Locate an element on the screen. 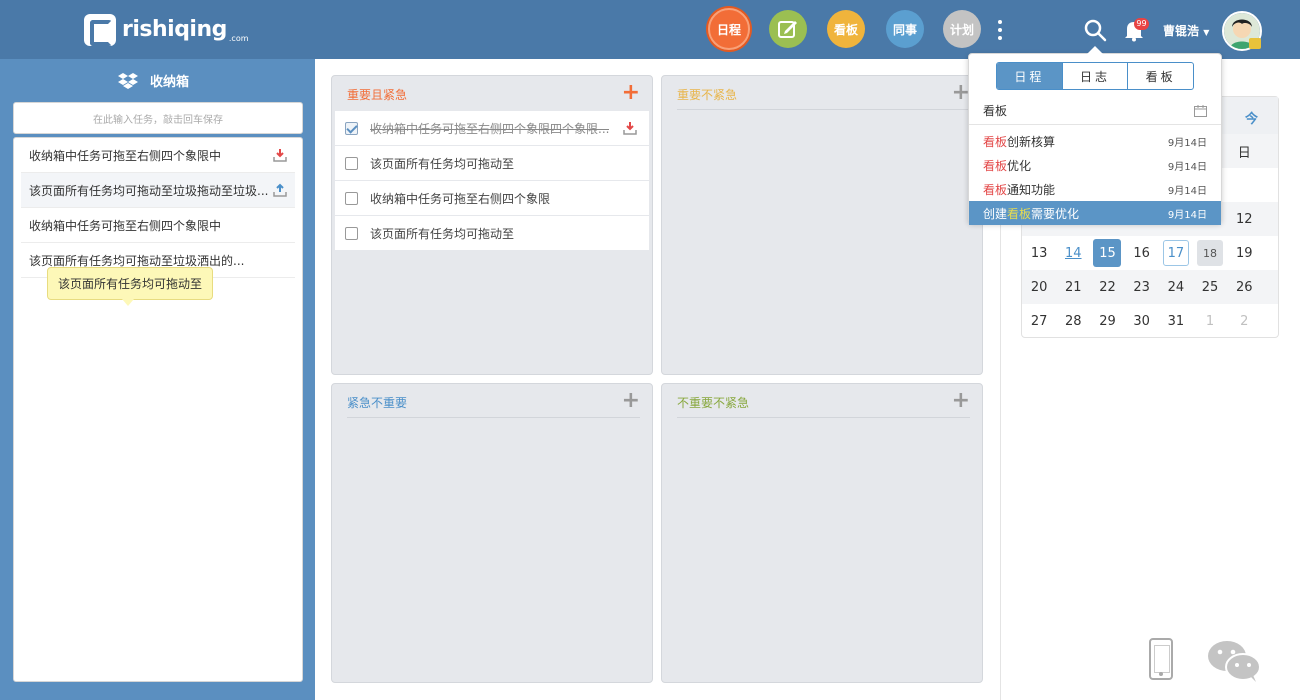 The height and width of the screenshot is (700, 1300). wechat-icon is located at coordinates (1234, 661).